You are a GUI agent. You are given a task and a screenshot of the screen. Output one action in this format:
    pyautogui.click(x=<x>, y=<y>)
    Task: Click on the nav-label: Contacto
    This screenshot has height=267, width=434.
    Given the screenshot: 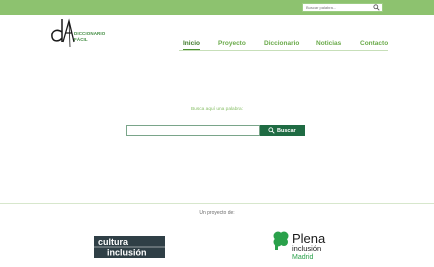 What is the action you would take?
    pyautogui.click(x=374, y=43)
    